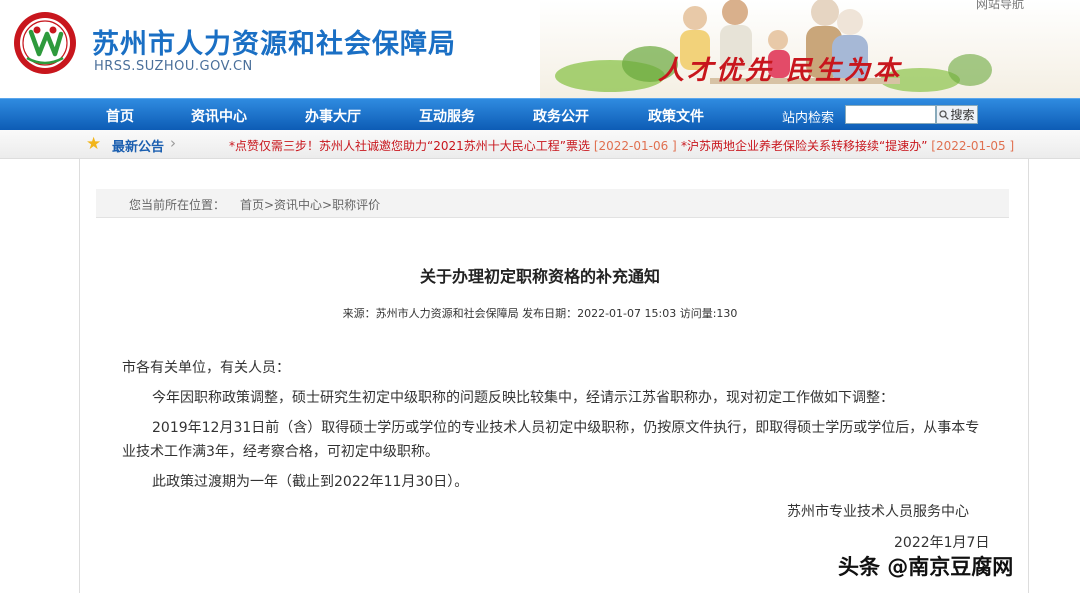 The height and width of the screenshot is (593, 1080). What do you see at coordinates (780, 71) in the screenshot?
I see `slogan: 人才优先 民生为本` at bounding box center [780, 71].